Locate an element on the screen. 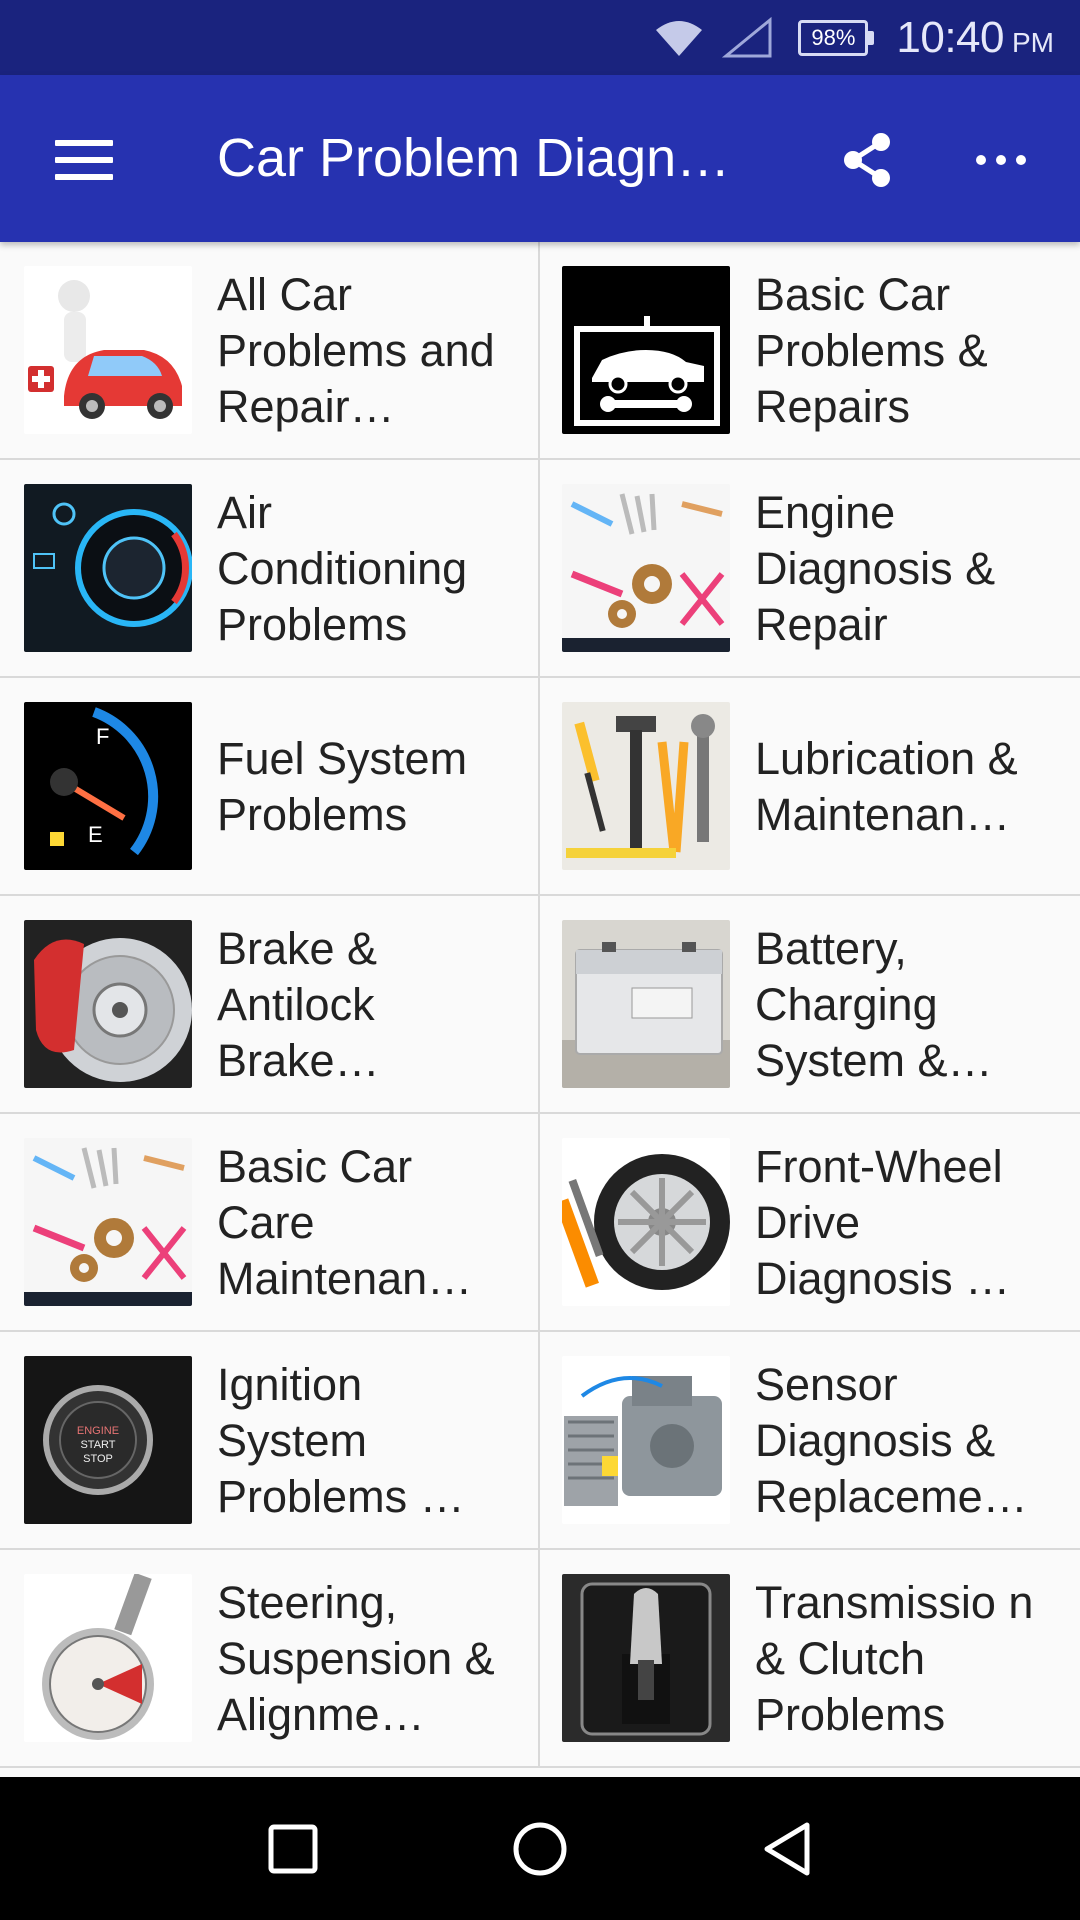 The height and width of the screenshot is (1920, 1080). more-options-icon is located at coordinates (1001, 160).